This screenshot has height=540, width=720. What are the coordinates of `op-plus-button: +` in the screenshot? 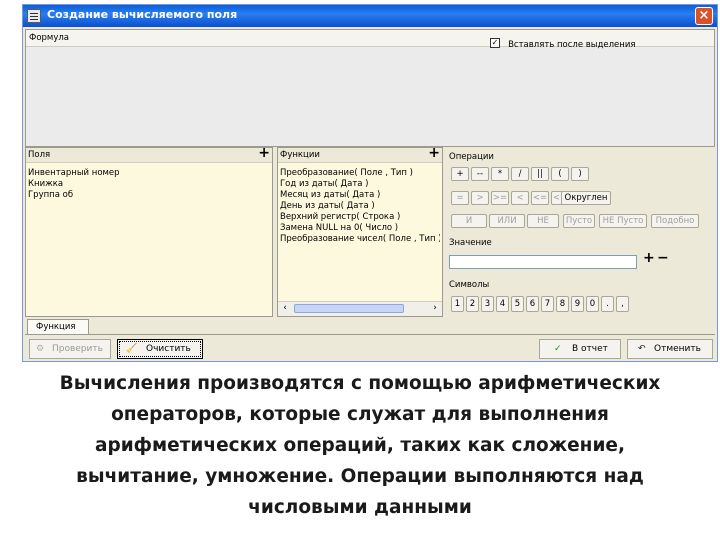 It's located at (460, 174).